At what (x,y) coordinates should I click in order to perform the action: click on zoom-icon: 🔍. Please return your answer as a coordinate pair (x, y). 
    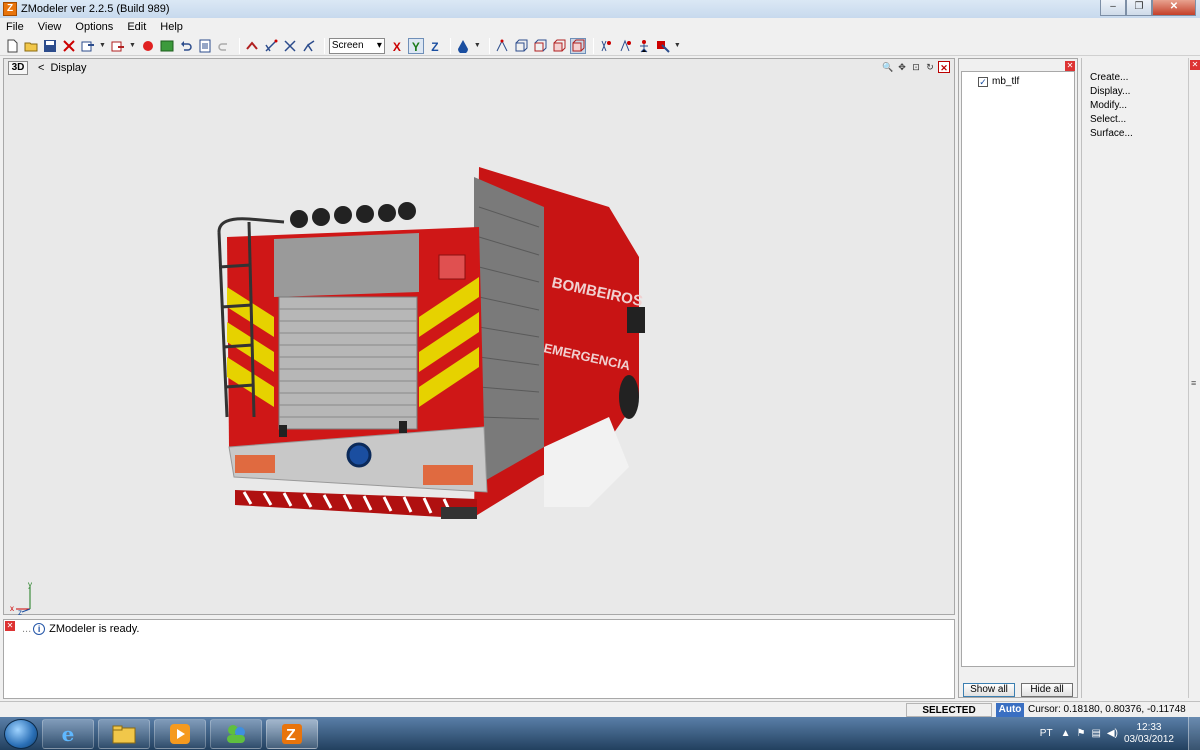
    Looking at the image, I should click on (888, 67).